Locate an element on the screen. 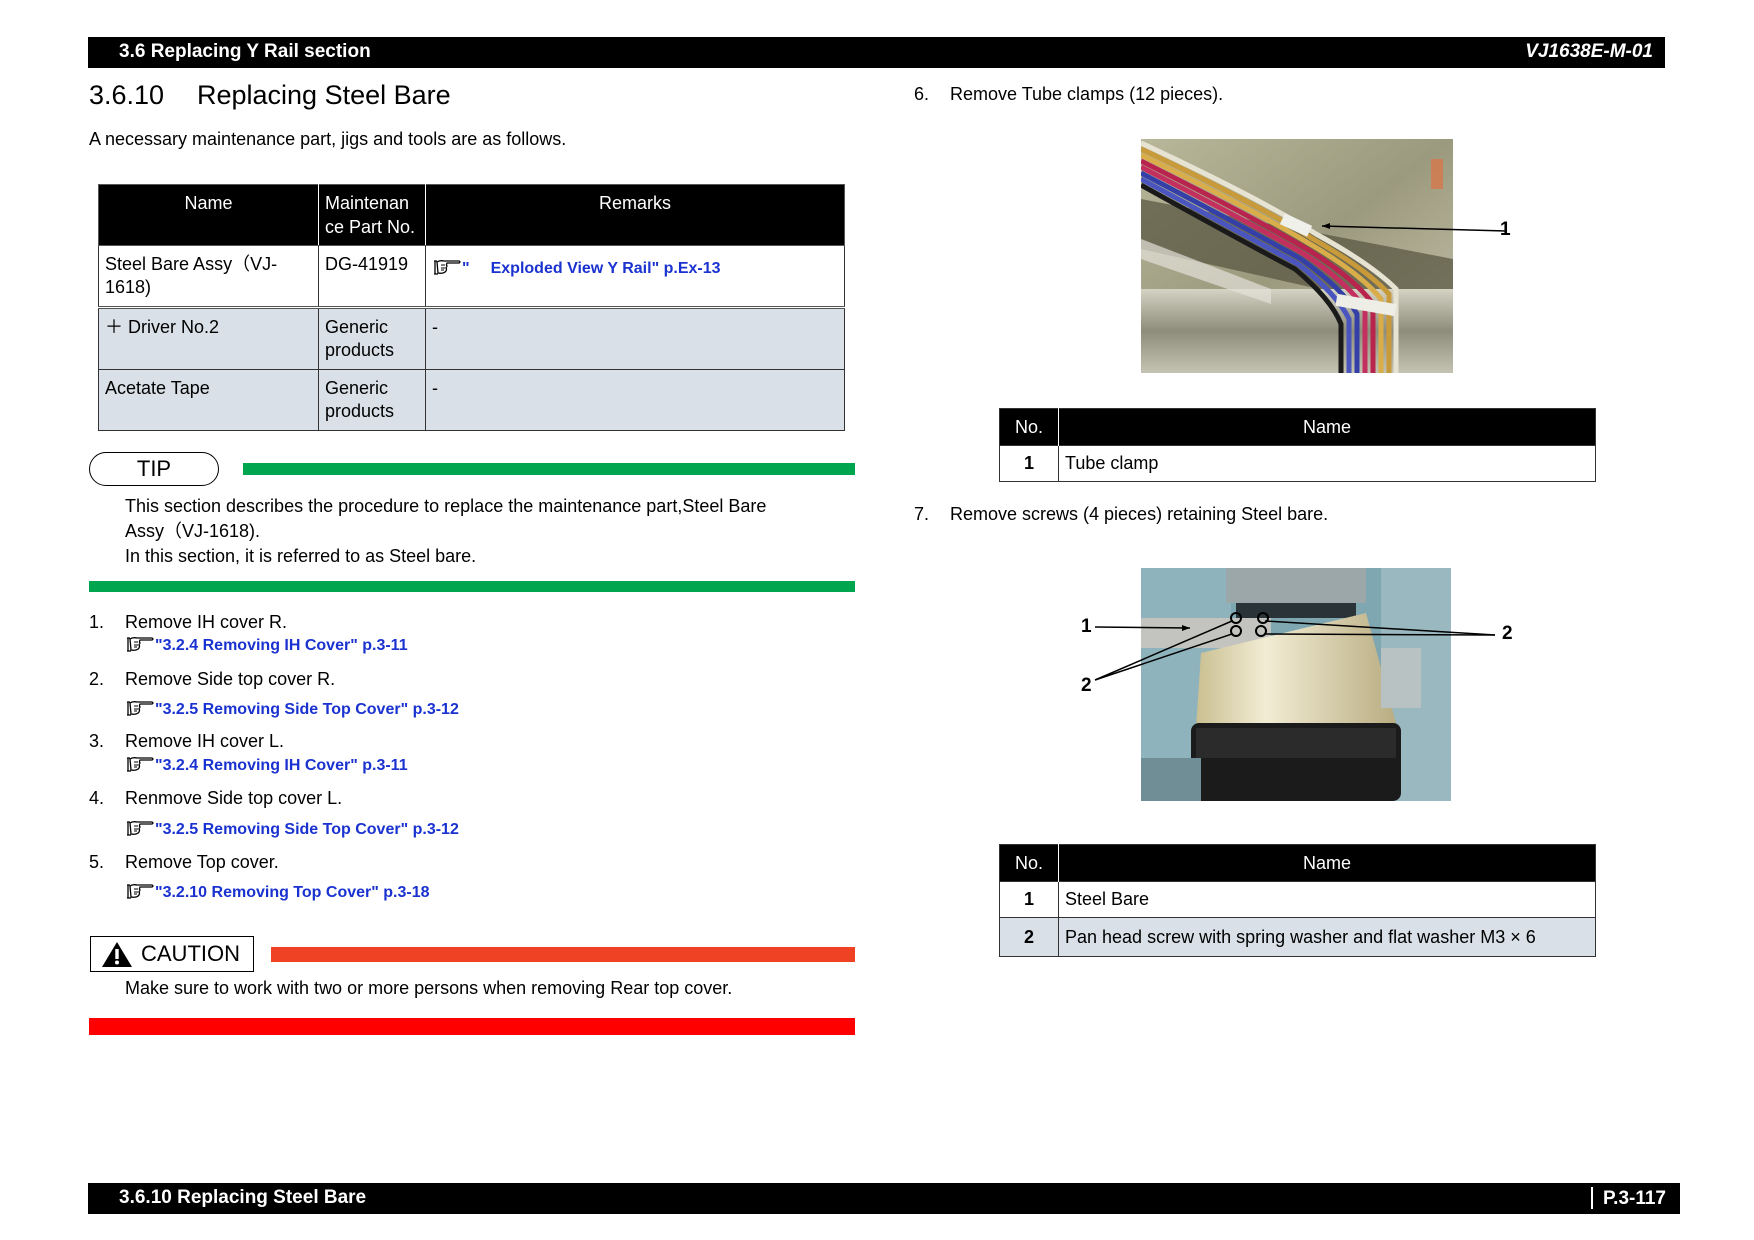 The height and width of the screenshot is (1240, 1754). row-name: Tube clamp is located at coordinates (1327, 463).